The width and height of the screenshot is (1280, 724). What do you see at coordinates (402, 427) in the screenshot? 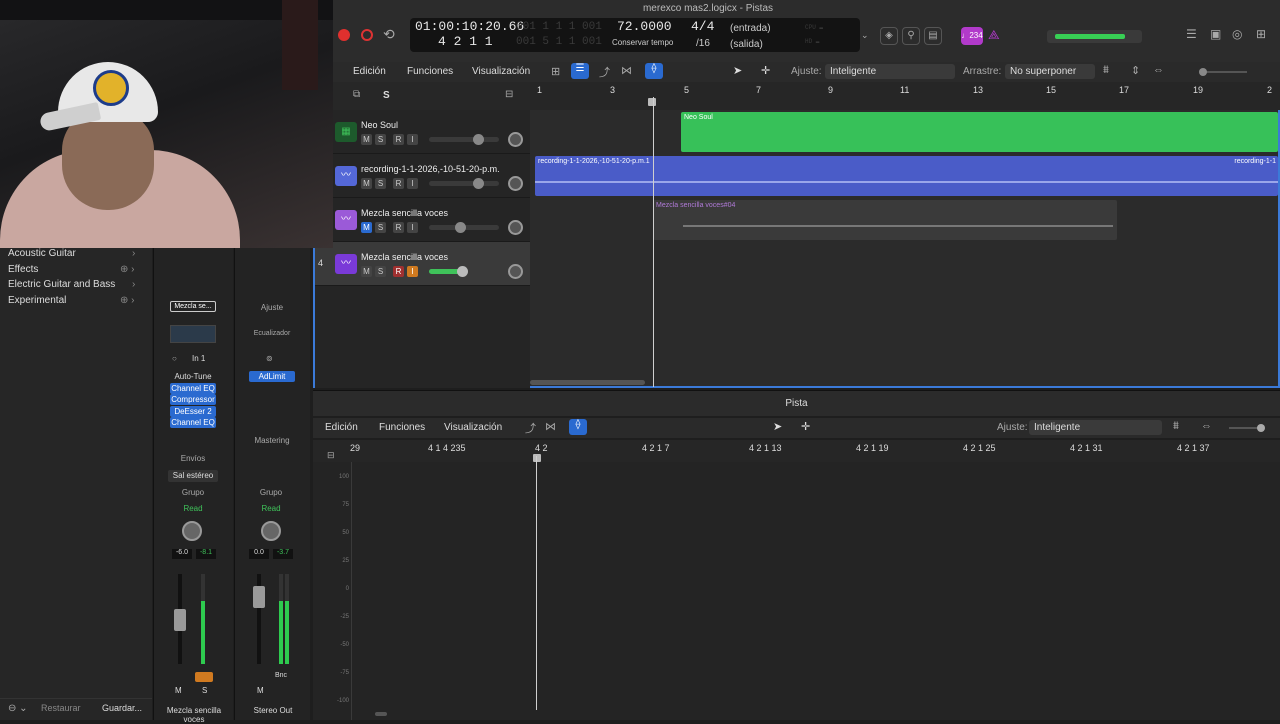
I see `editor-functions-menu: Funciones` at bounding box center [402, 427].